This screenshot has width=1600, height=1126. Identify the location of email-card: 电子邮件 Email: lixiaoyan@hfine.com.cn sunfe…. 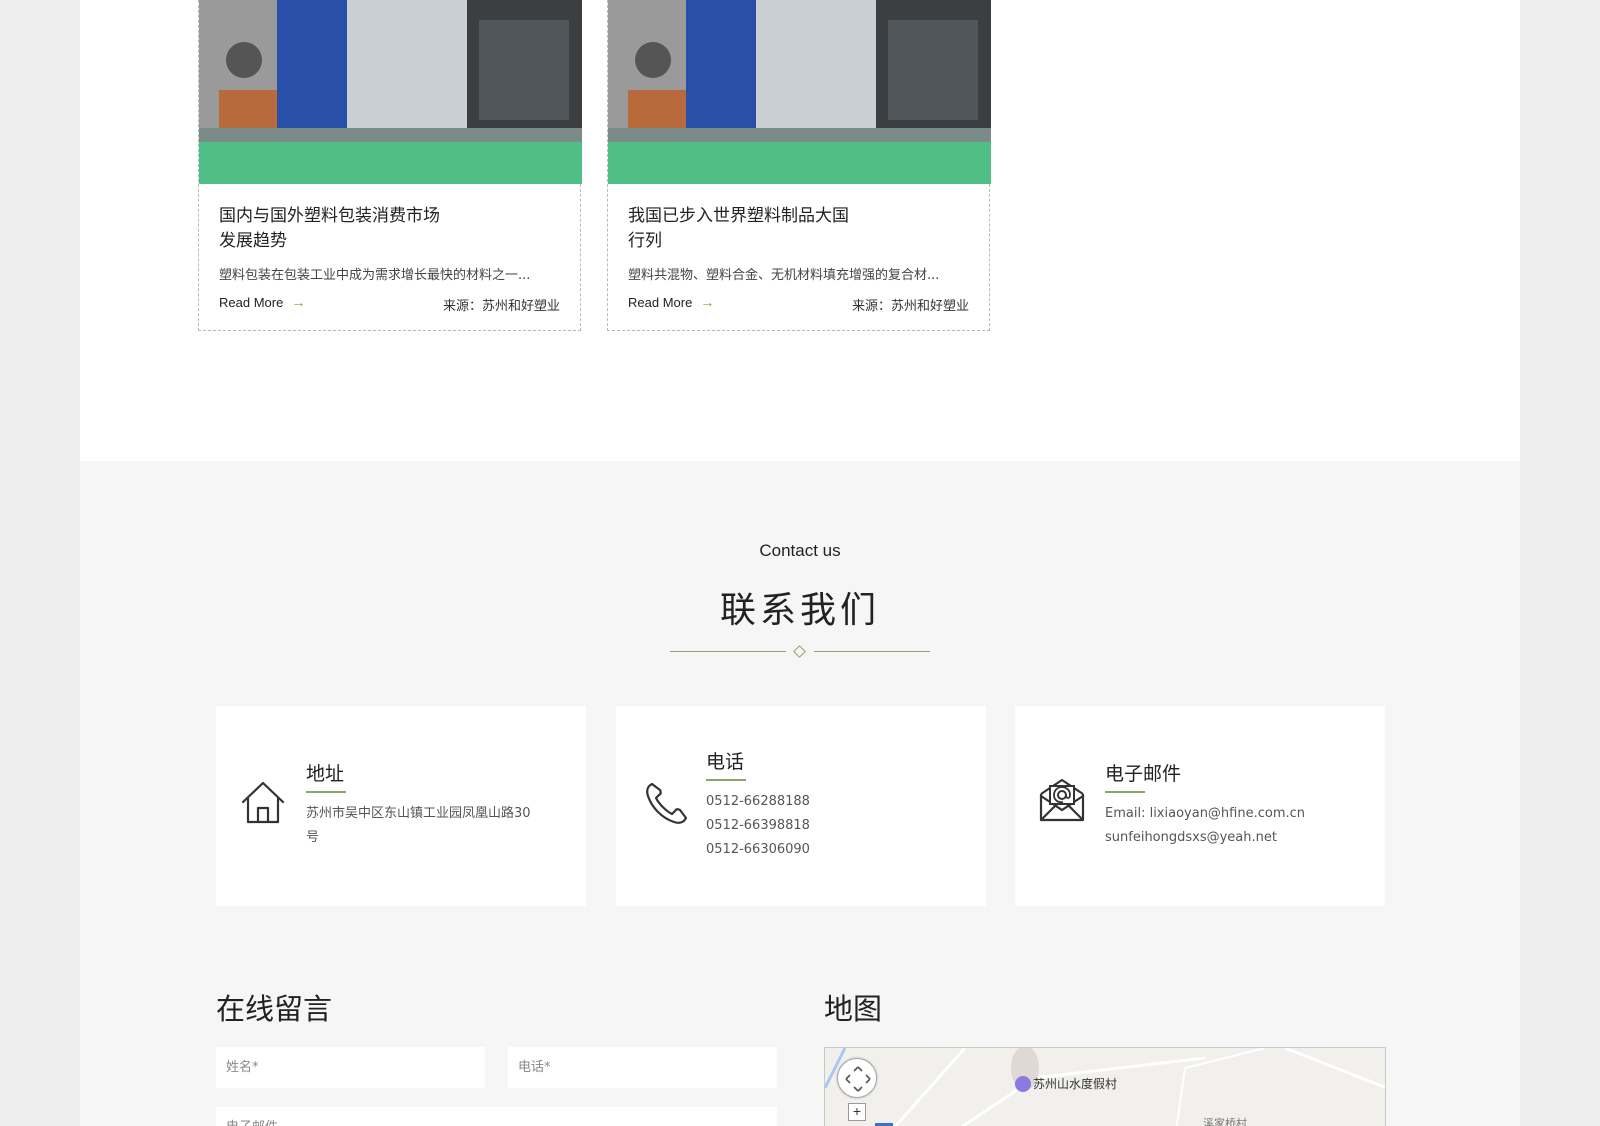
(1200, 806).